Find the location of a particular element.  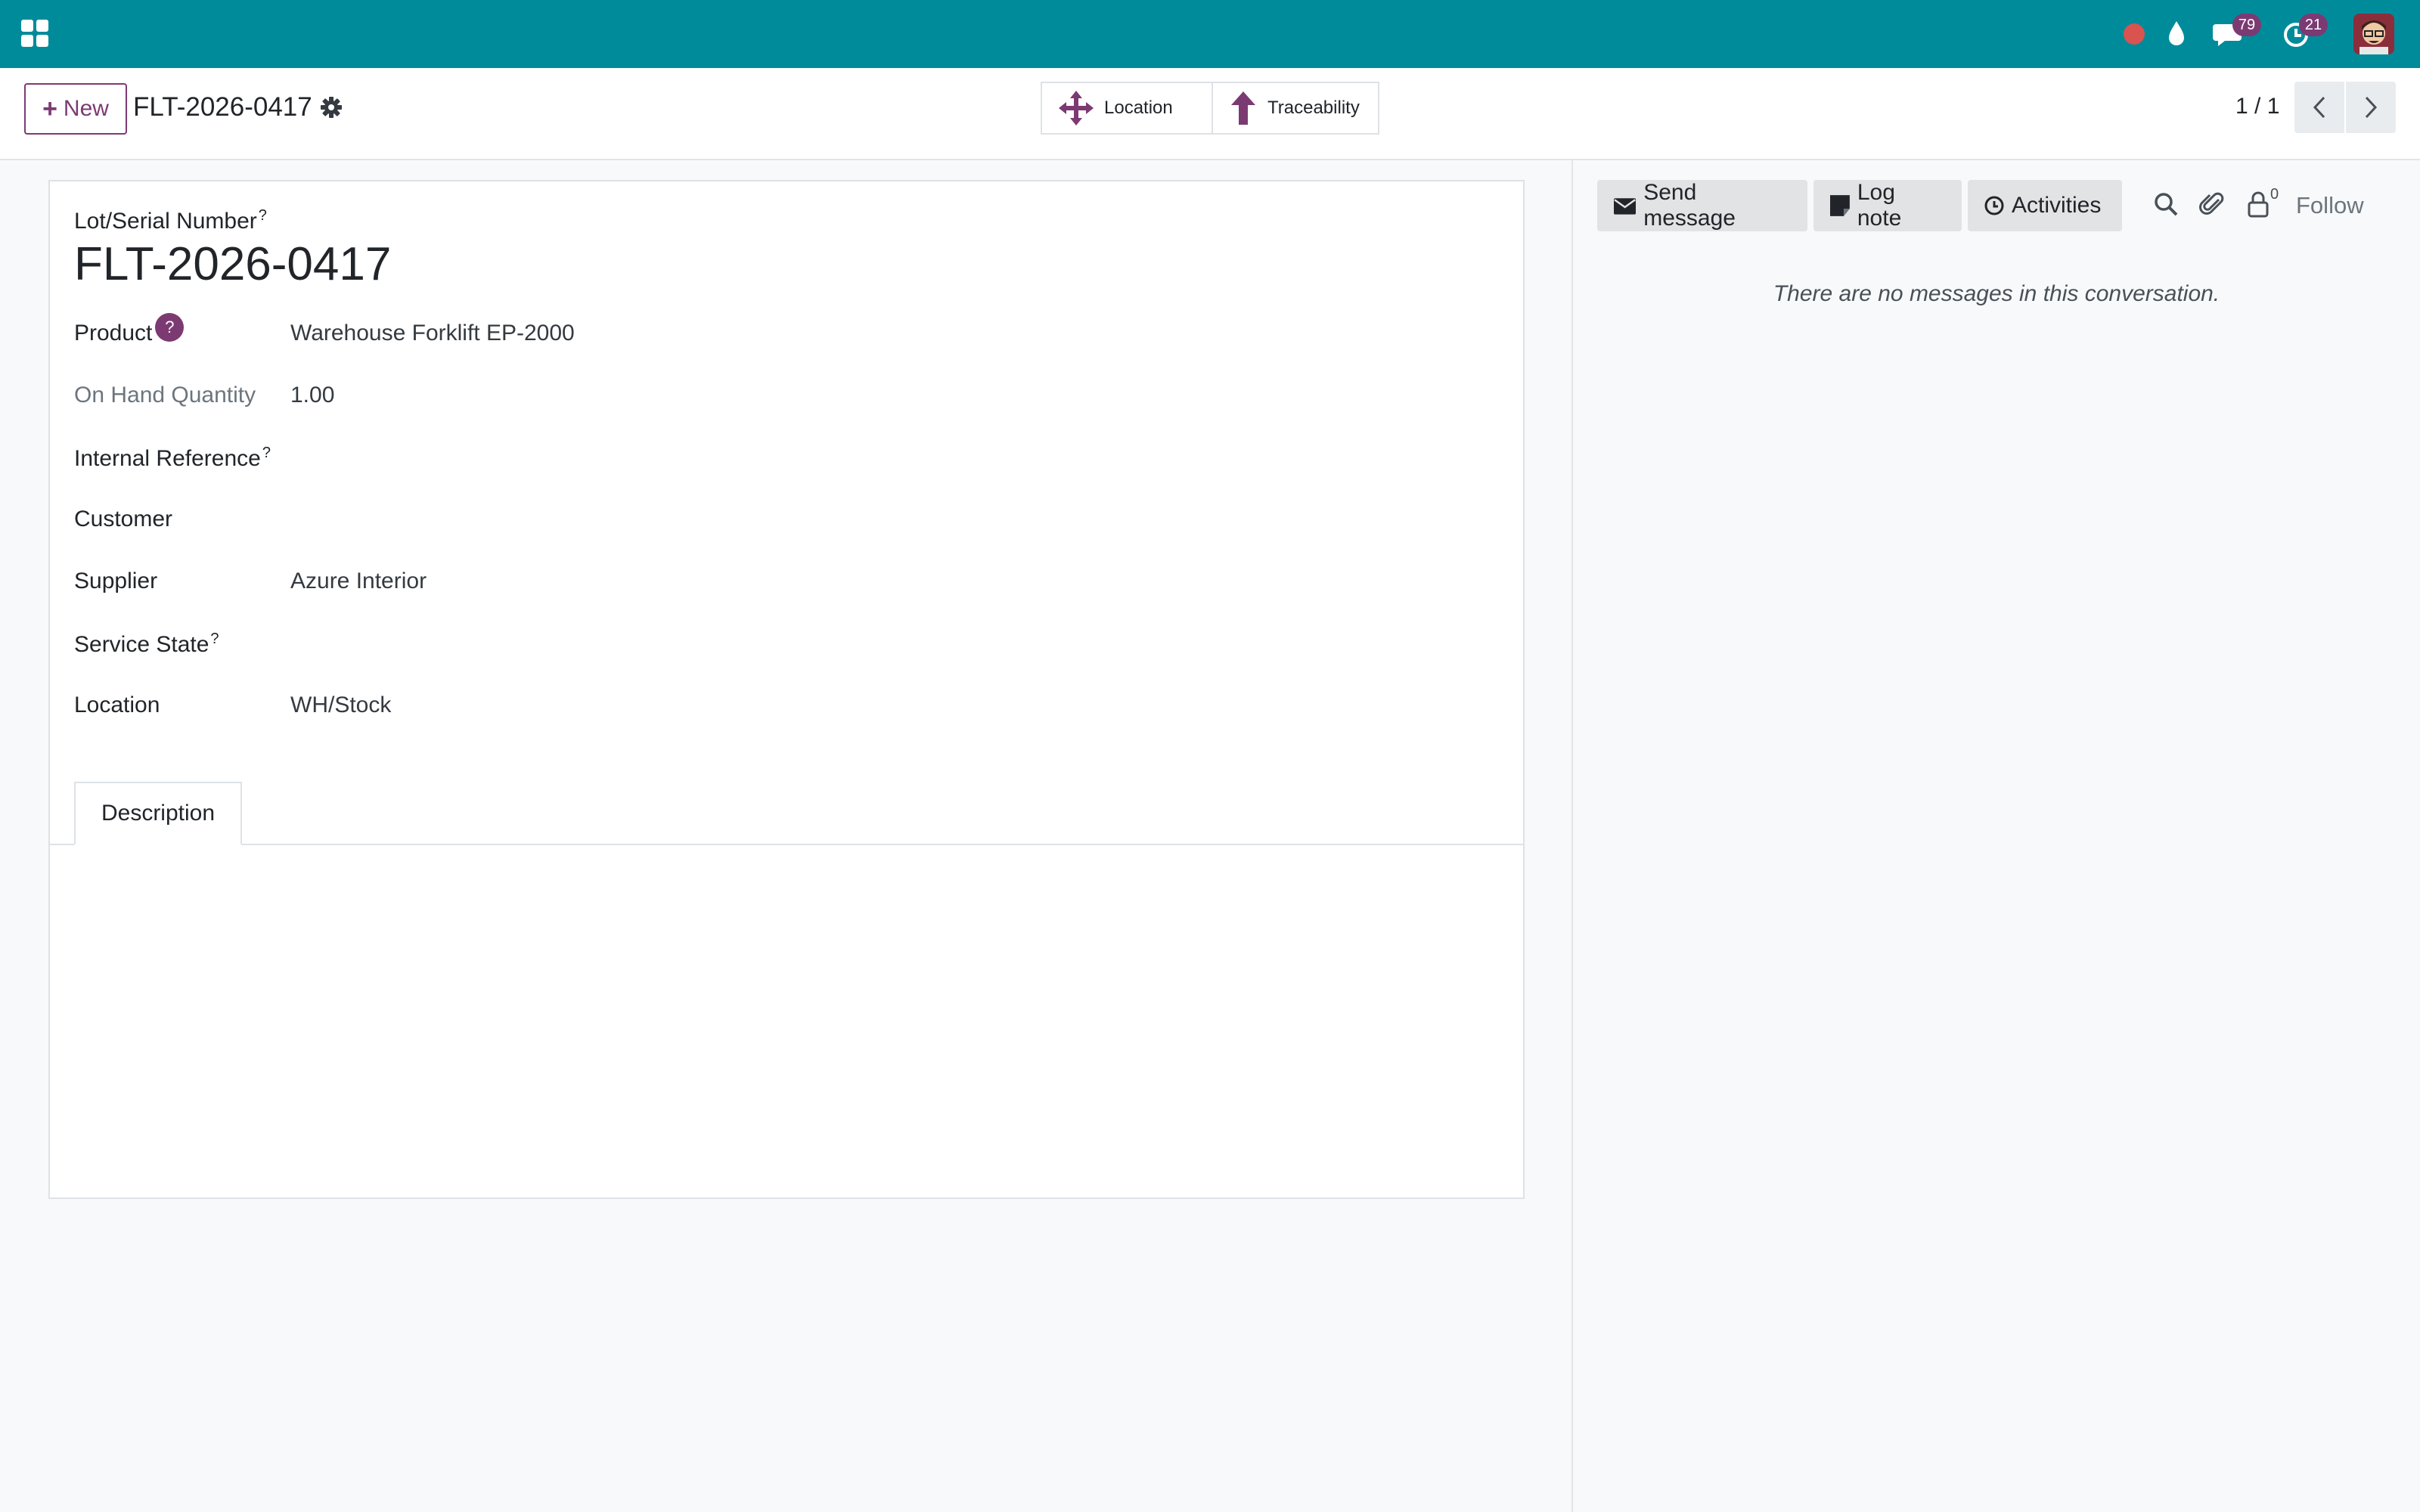

droplet-icon is located at coordinates (2176, 34).